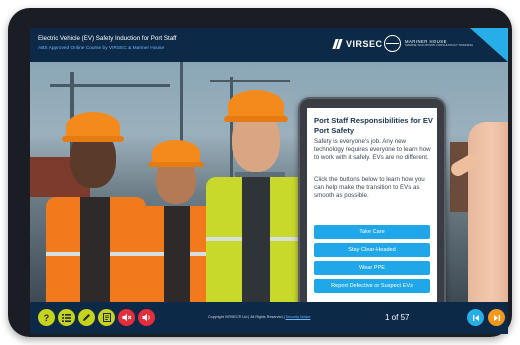  I want to click on help-button: ?, so click(46, 317).